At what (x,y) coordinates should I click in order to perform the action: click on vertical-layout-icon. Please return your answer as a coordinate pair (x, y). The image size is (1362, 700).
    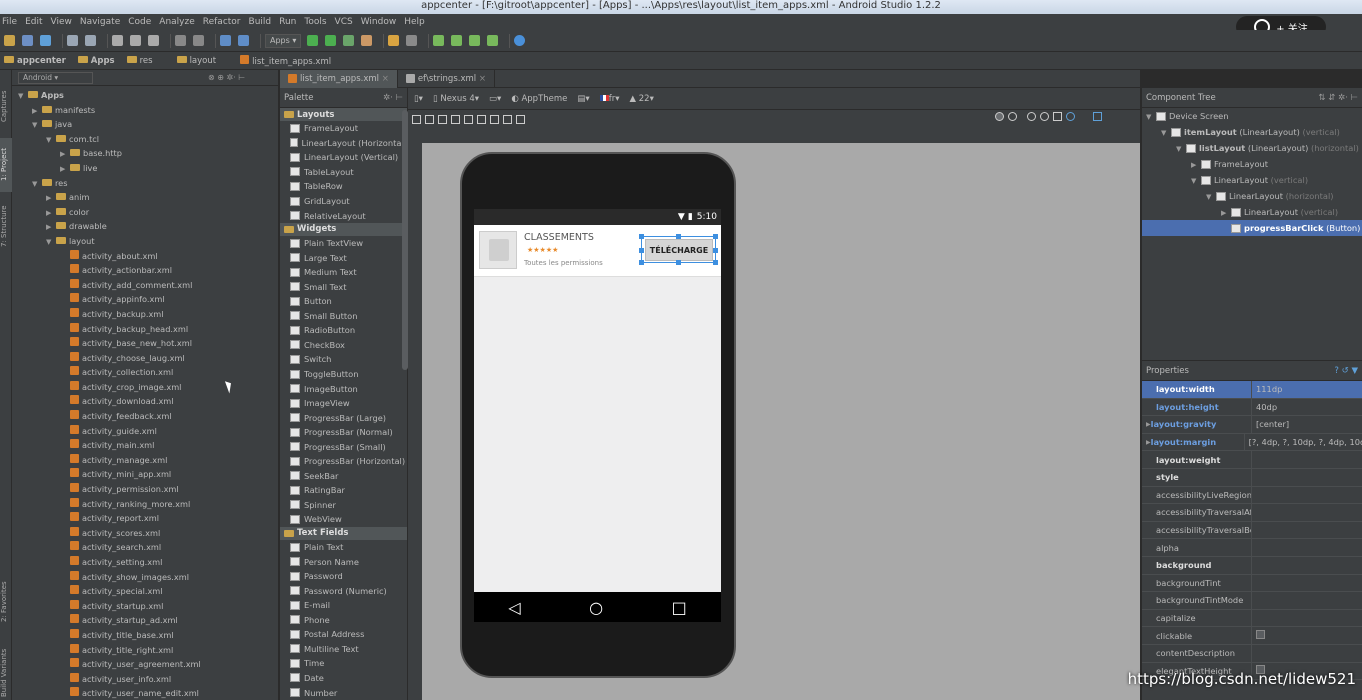
    Looking at the image, I should click on (429, 119).